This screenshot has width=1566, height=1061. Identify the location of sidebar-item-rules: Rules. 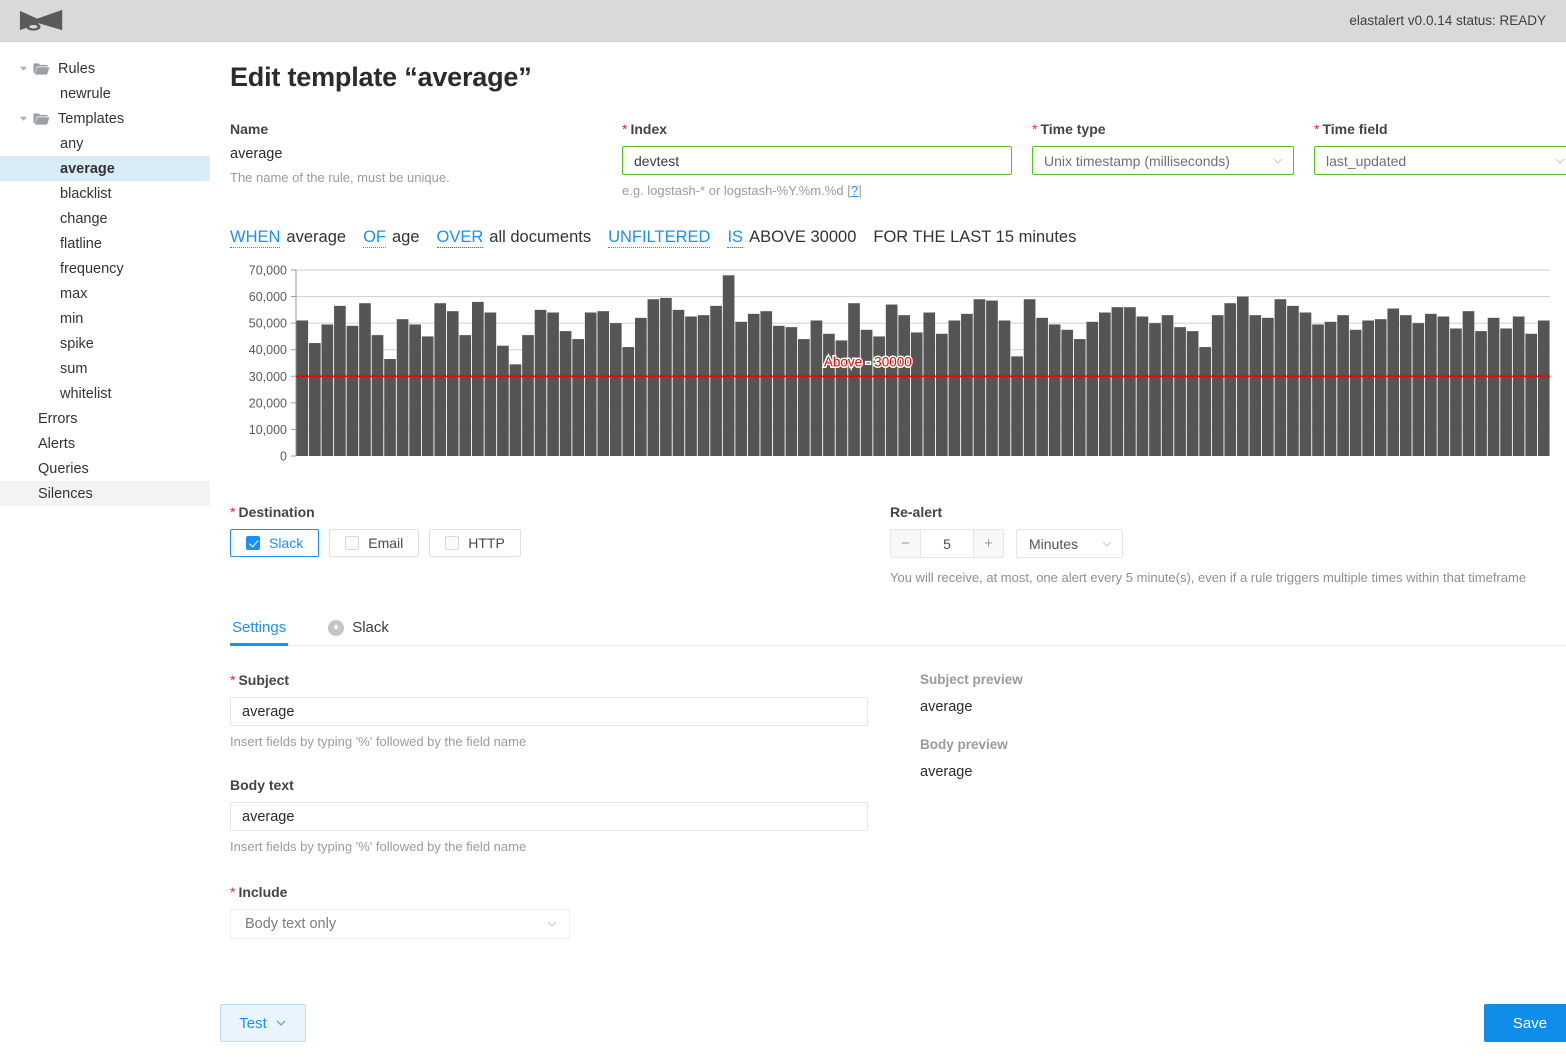
(105, 68).